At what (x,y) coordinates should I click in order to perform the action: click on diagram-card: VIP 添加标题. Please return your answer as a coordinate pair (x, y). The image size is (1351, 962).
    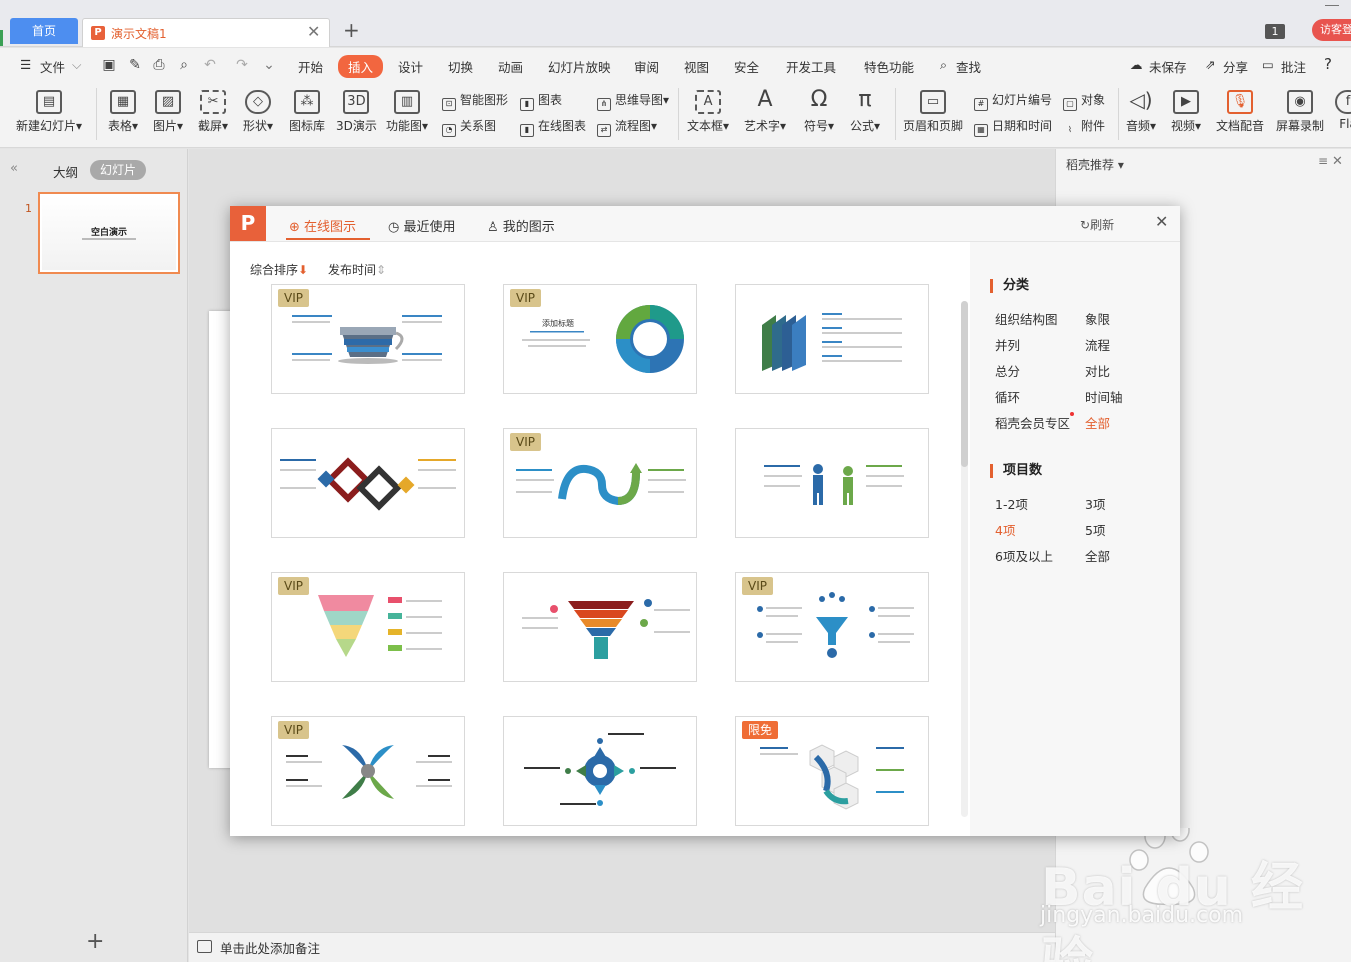
    Looking at the image, I should click on (600, 339).